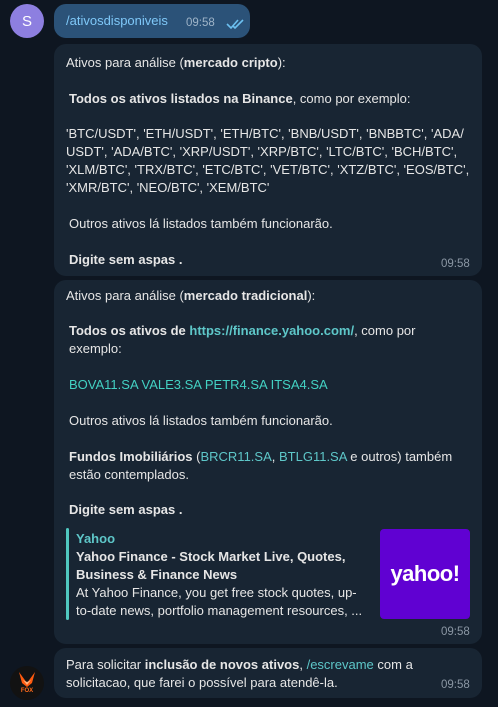 The height and width of the screenshot is (707, 498). Describe the element at coordinates (168, 187) in the screenshot. I see `crypto-list-line: 'XMR/BTC', 'NEO/BTC', 'XEM/BTC'` at that location.